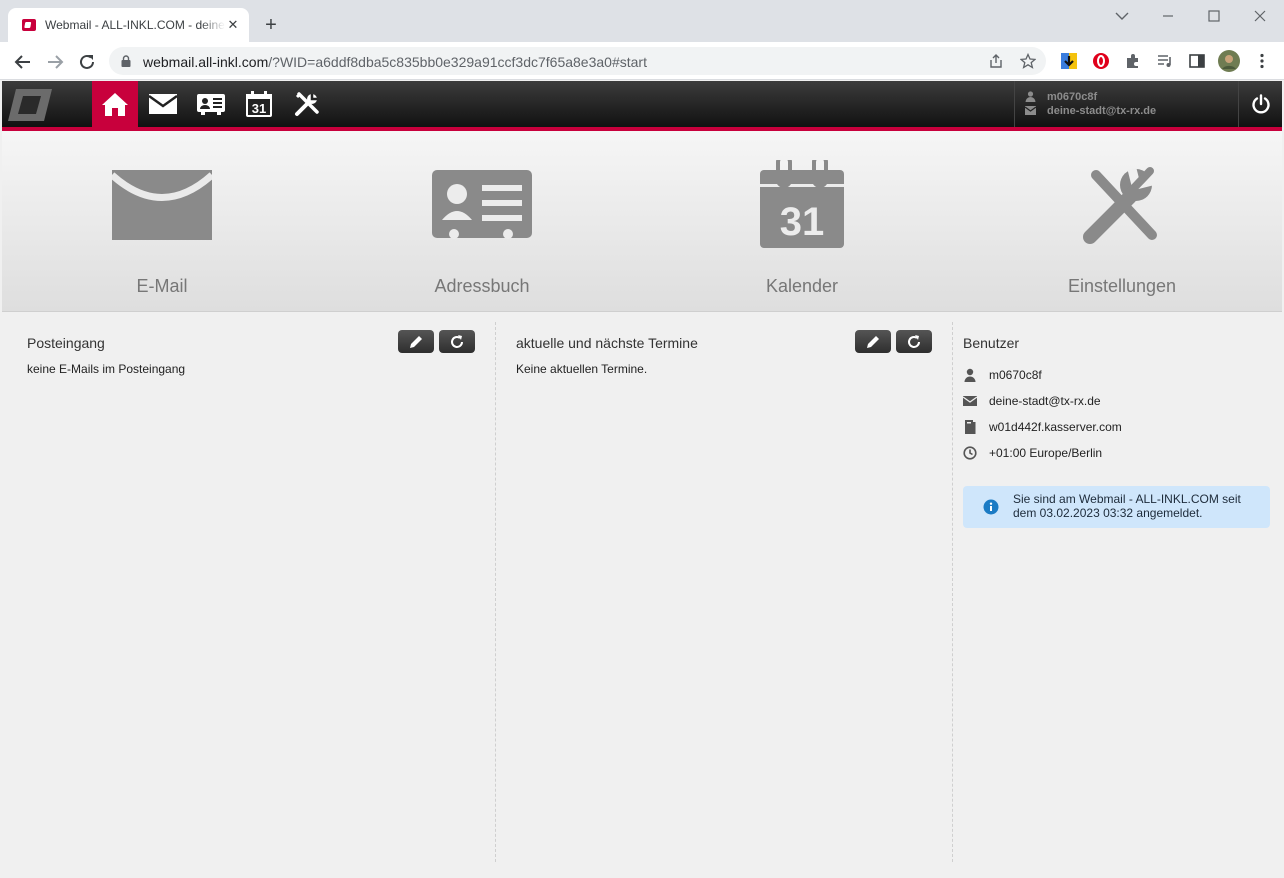 The image size is (1284, 878). Describe the element at coordinates (970, 453) in the screenshot. I see `clock-icon` at that location.